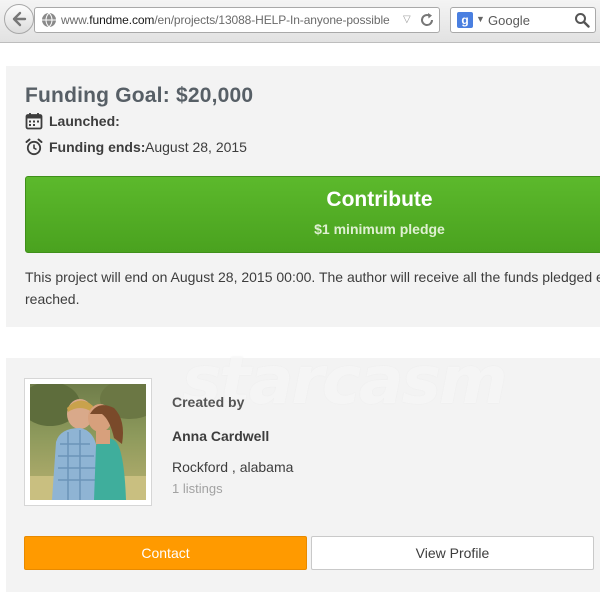 The image size is (600, 592). I want to click on funding-ends-date: August 28, 2015, so click(196, 147).